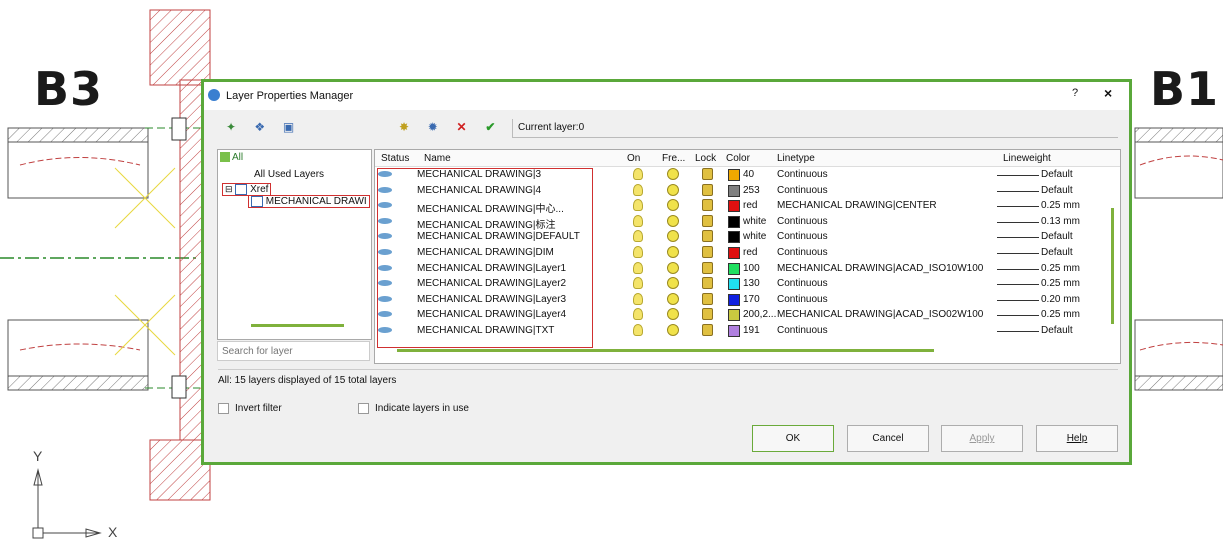 This screenshot has height=546, width=1223. Describe the element at coordinates (982, 438) in the screenshot. I see `apply-button: Apply` at that location.